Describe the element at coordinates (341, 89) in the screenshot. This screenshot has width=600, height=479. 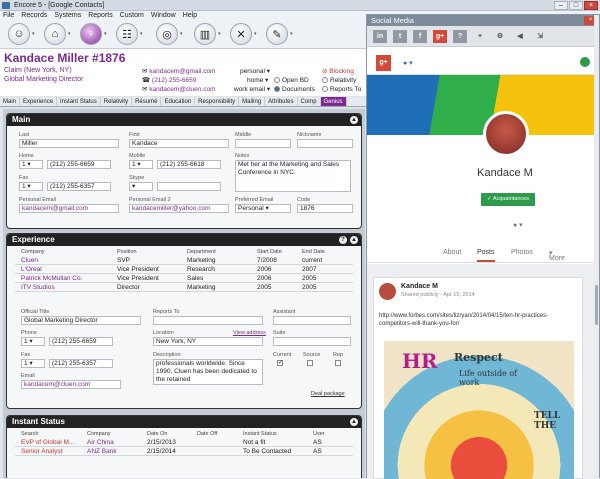
I see `reports-to-option: Reports To` at that location.